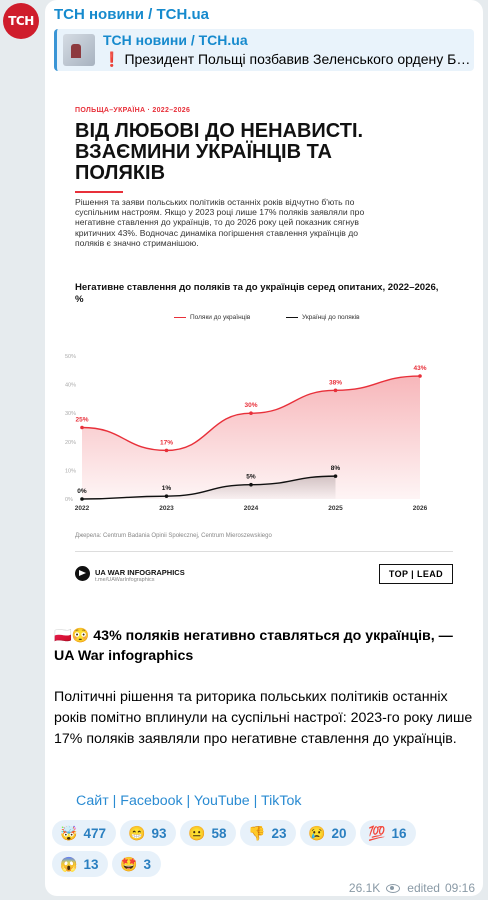 Image resolution: width=488 pixels, height=900 pixels. Describe the element at coordinates (317, 832) in the screenshot. I see `crying-face-icon: 😢` at that location.